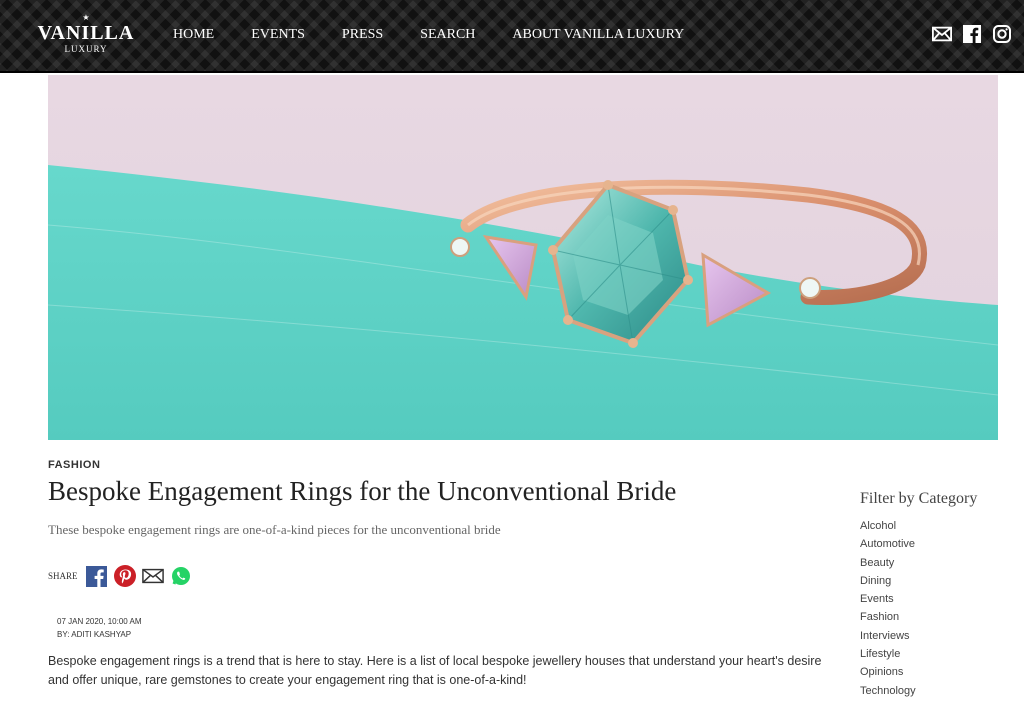  Describe the element at coordinates (362, 35) in the screenshot. I see `nav-press: PRESS` at that location.